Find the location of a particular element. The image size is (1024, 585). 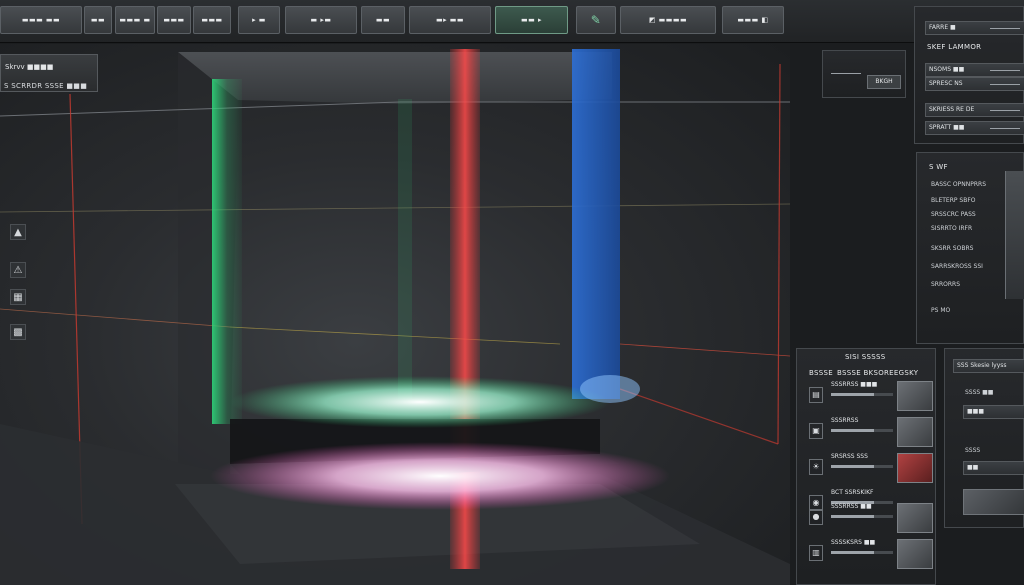

toolbar-button-label: ◩ ▬▬▬▬ is located at coordinates (668, 20).